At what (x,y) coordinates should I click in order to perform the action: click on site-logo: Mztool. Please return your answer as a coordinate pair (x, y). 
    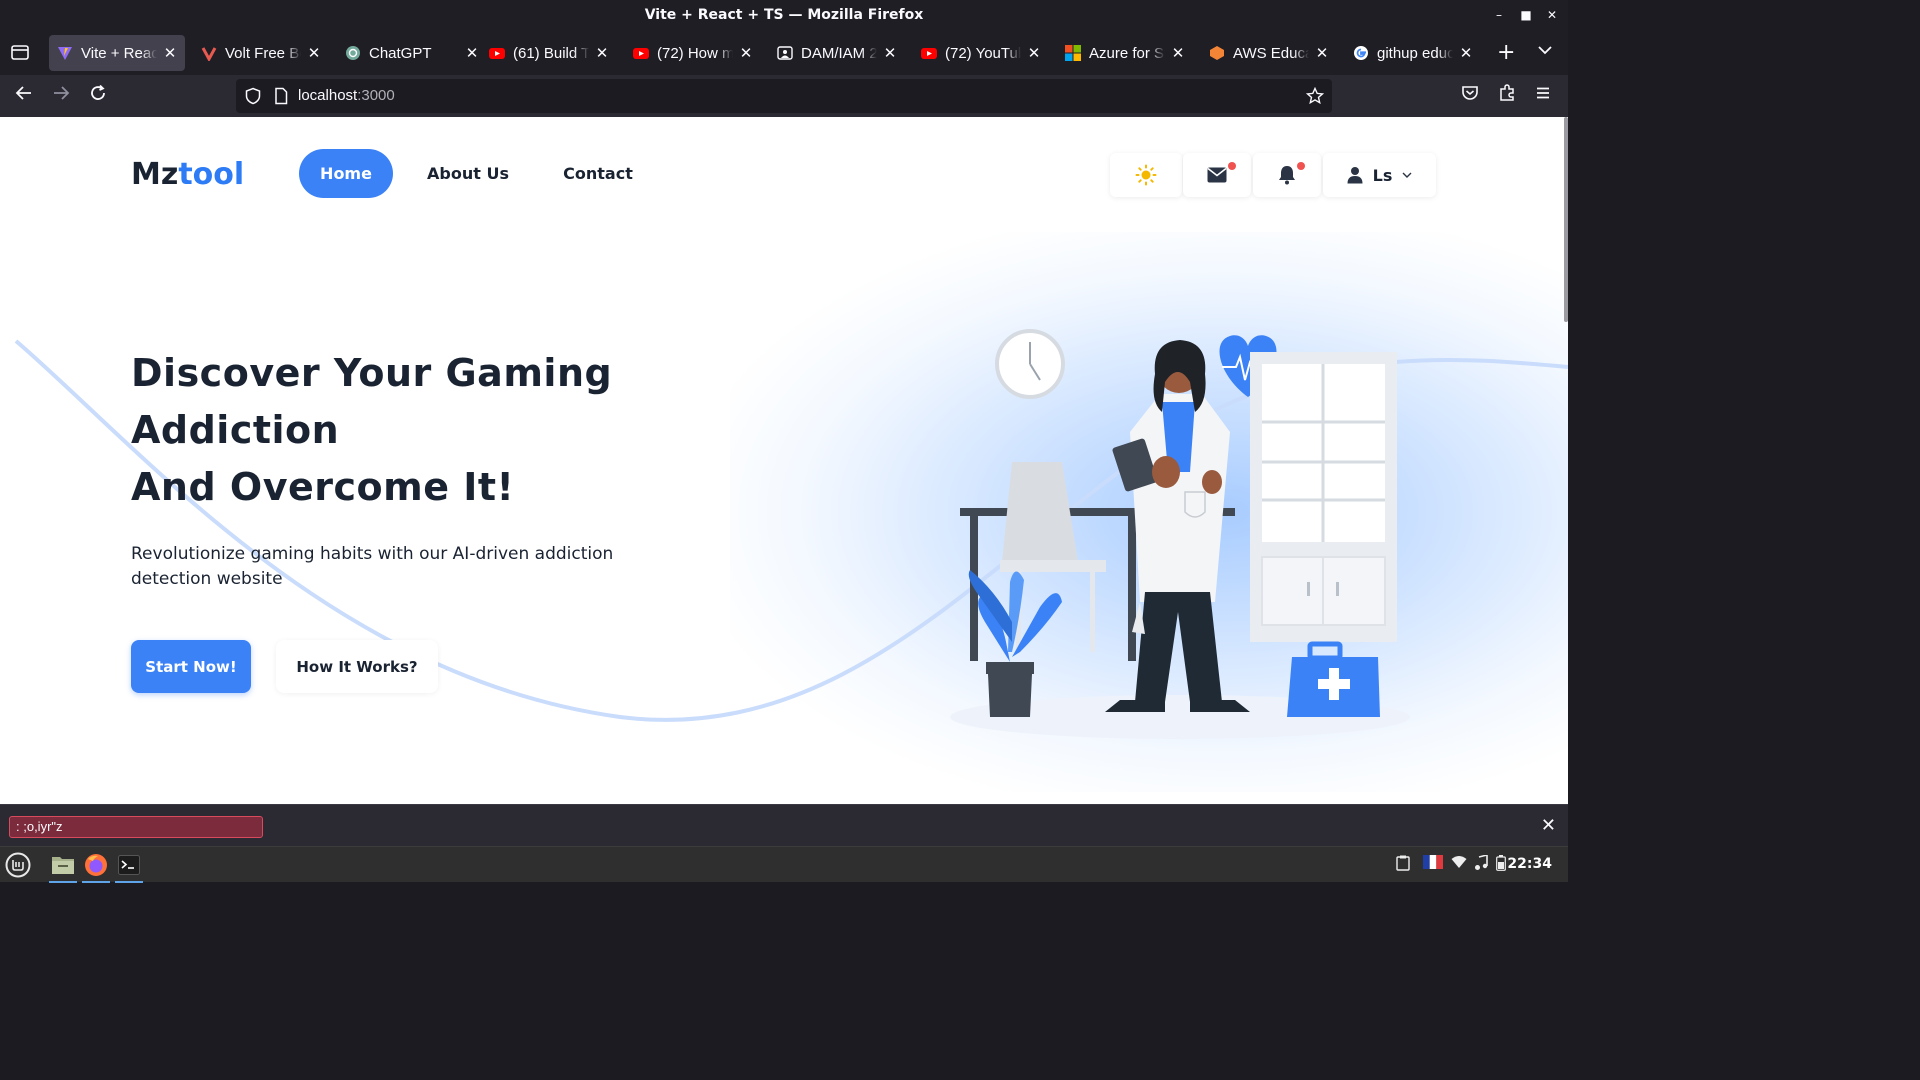
    Looking at the image, I should click on (187, 174).